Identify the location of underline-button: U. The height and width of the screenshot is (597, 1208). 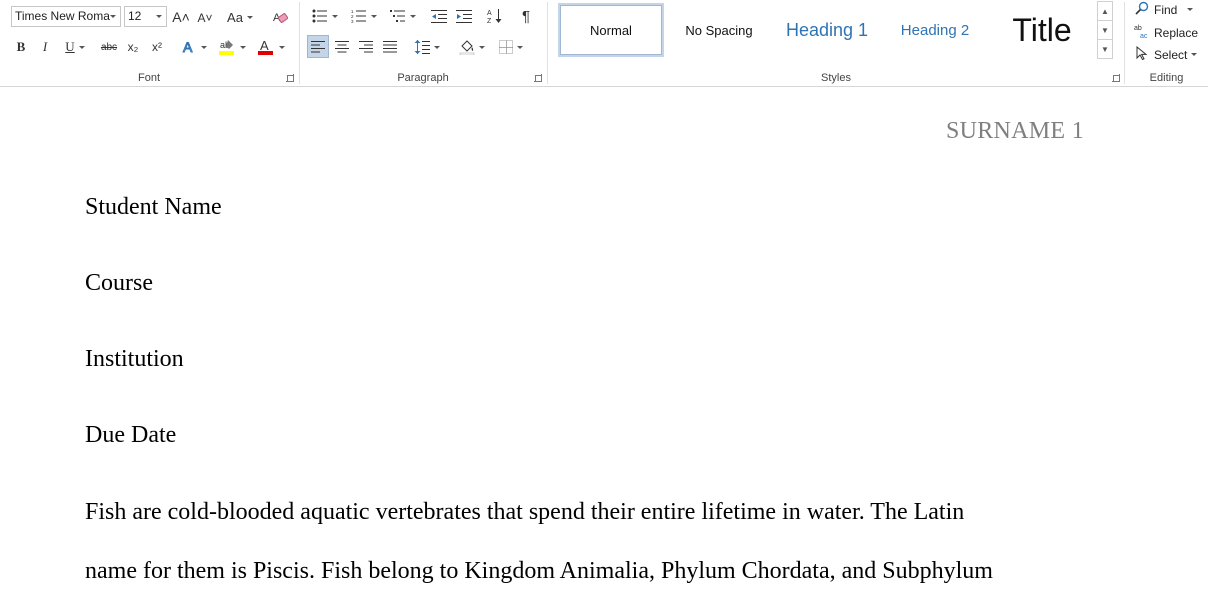
(75, 47).